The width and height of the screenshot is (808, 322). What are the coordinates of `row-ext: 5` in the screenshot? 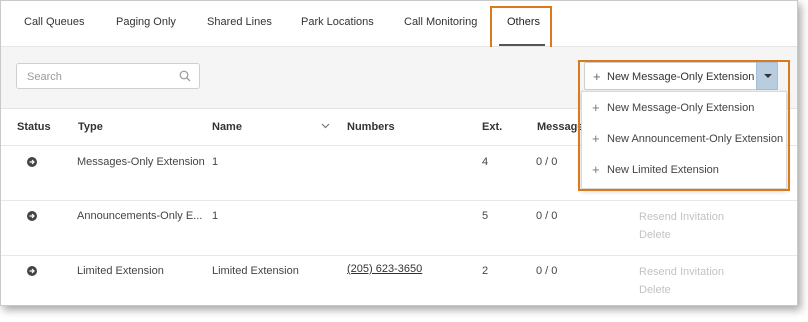 It's located at (485, 216).